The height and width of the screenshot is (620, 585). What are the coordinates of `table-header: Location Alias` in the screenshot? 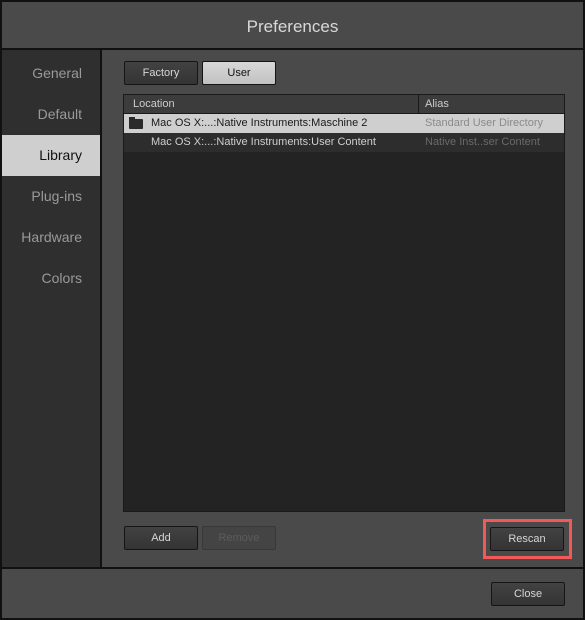 It's located at (344, 104).